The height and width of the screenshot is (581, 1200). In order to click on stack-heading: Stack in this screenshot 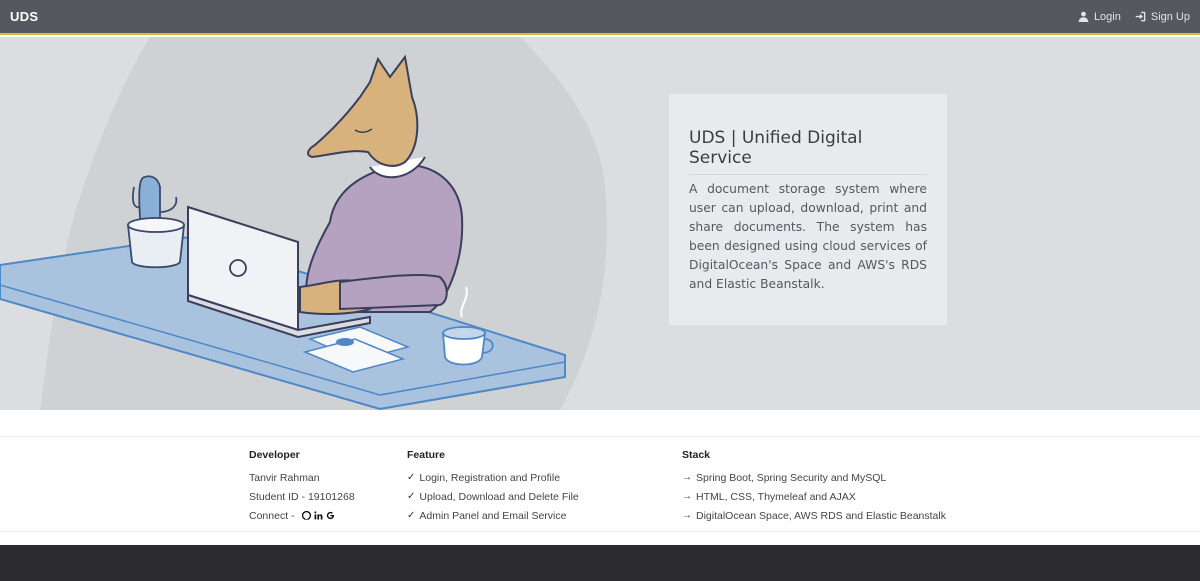, I will do `click(696, 455)`.